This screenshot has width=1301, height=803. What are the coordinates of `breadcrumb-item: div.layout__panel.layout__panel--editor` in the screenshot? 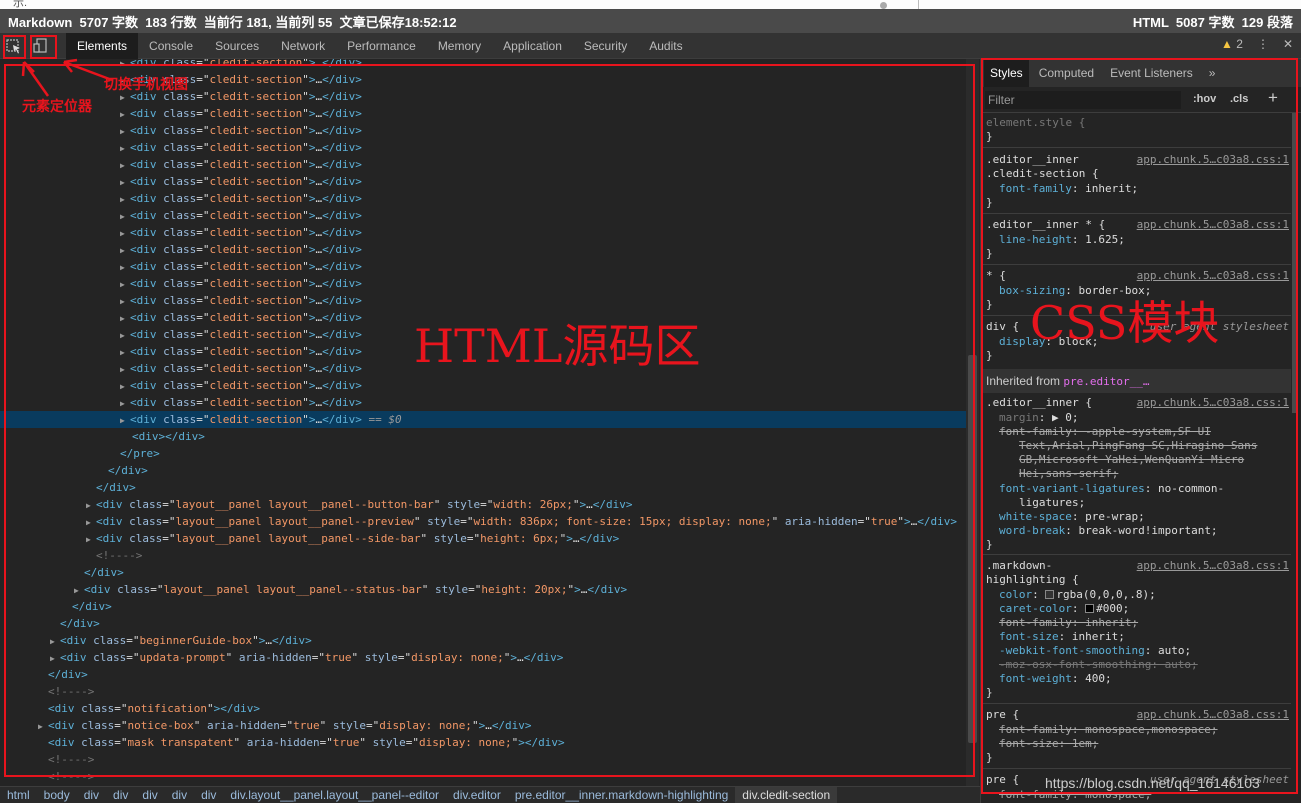 It's located at (334, 795).